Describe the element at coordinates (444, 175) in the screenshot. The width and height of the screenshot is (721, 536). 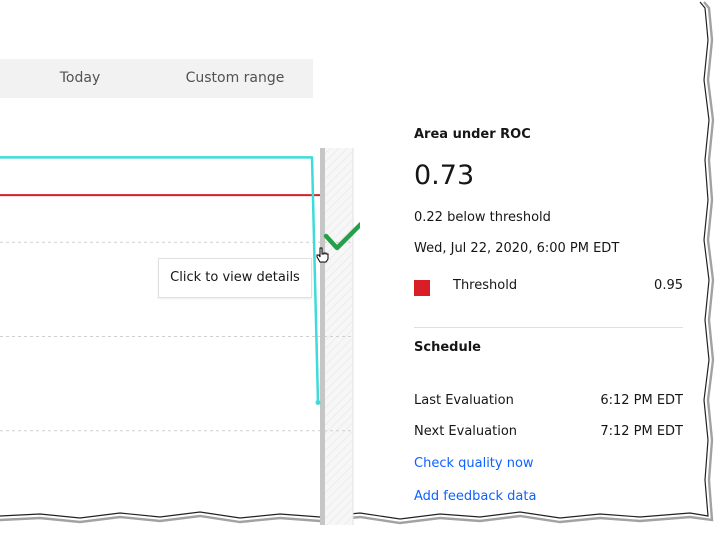
I see `metric-value: 0.73` at that location.